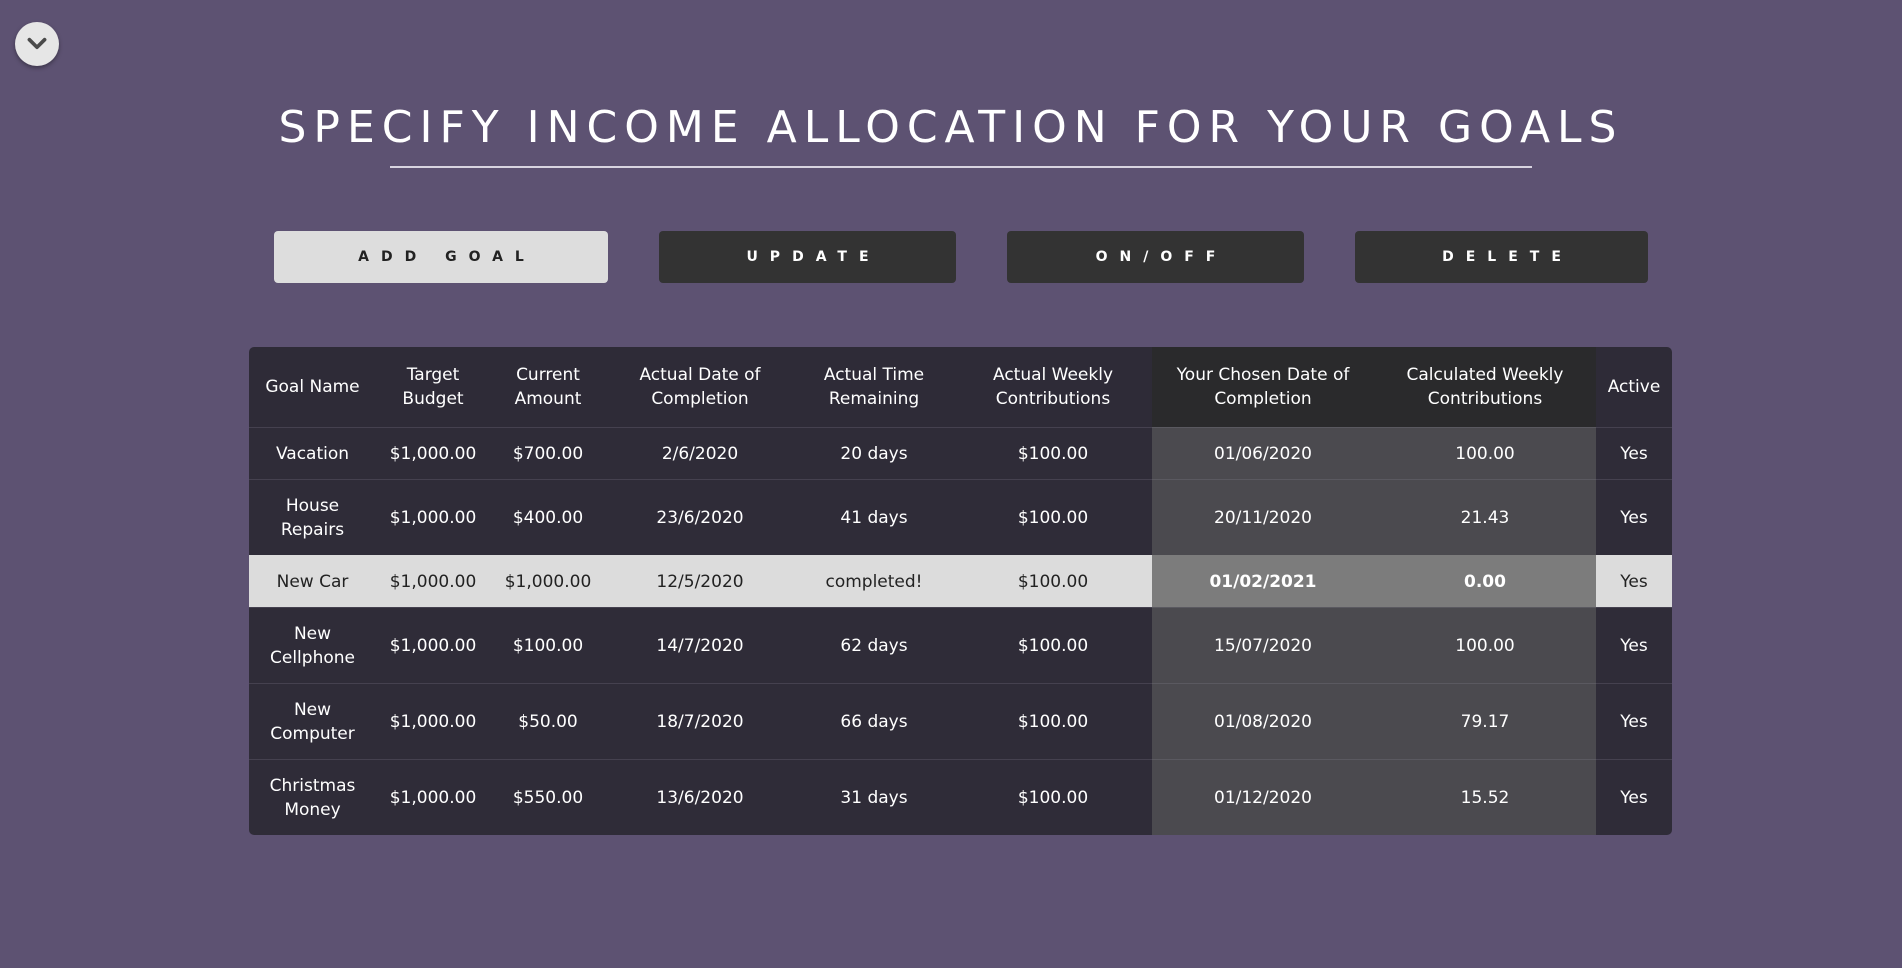 The height and width of the screenshot is (968, 1902). I want to click on on-off-button: ON/OFF, so click(1155, 257).